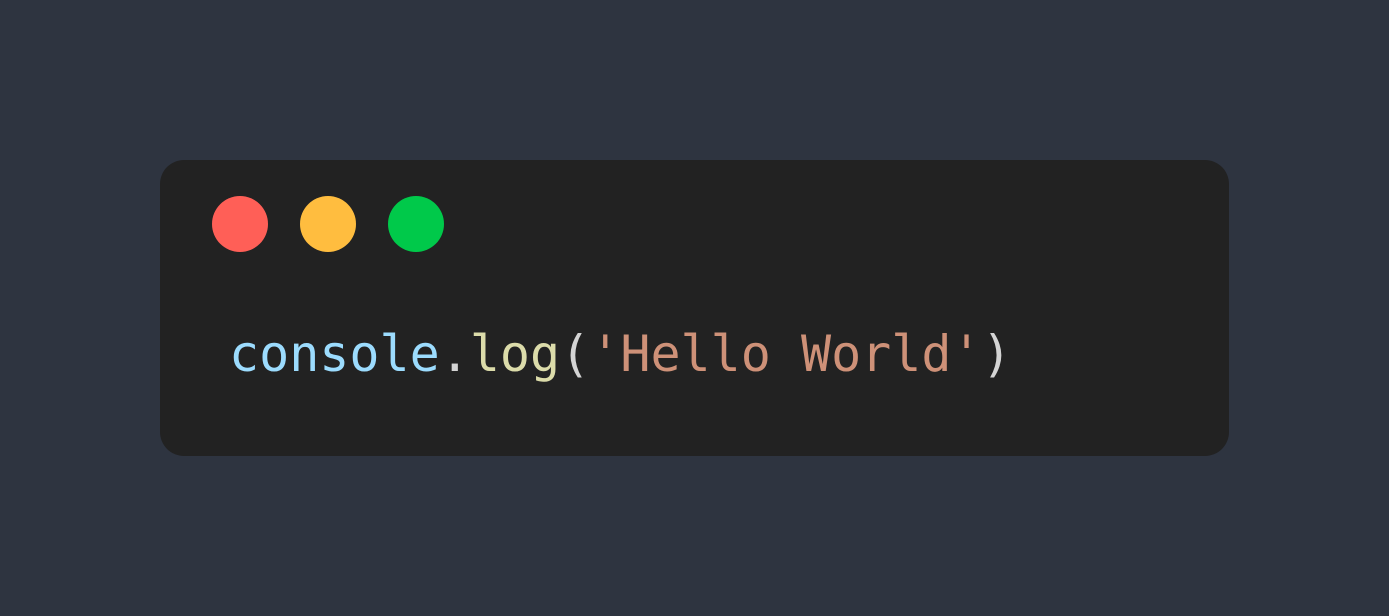 This screenshot has height=616, width=1389. Describe the element at coordinates (334, 354) in the screenshot. I see `code-object-token: console` at that location.